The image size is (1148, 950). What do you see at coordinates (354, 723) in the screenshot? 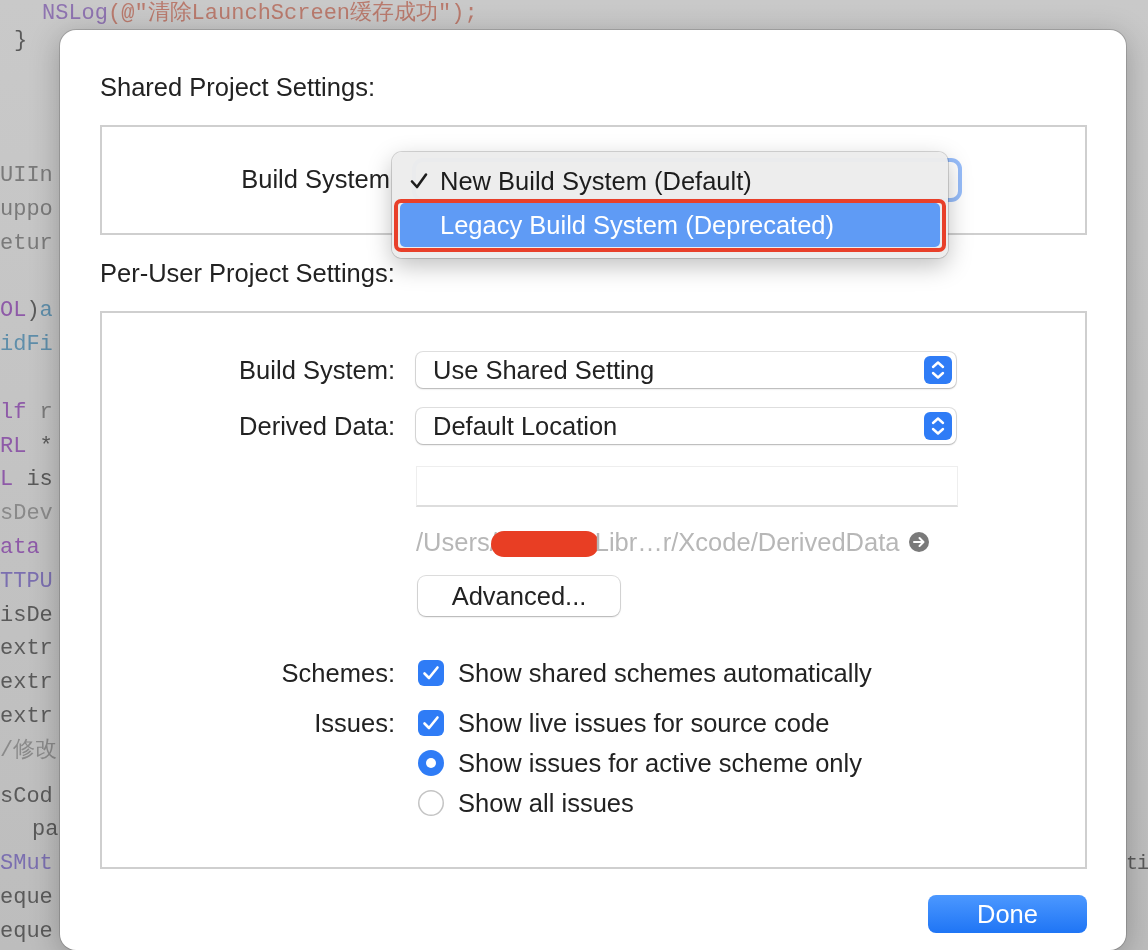
I see `field-label: Issues:` at bounding box center [354, 723].